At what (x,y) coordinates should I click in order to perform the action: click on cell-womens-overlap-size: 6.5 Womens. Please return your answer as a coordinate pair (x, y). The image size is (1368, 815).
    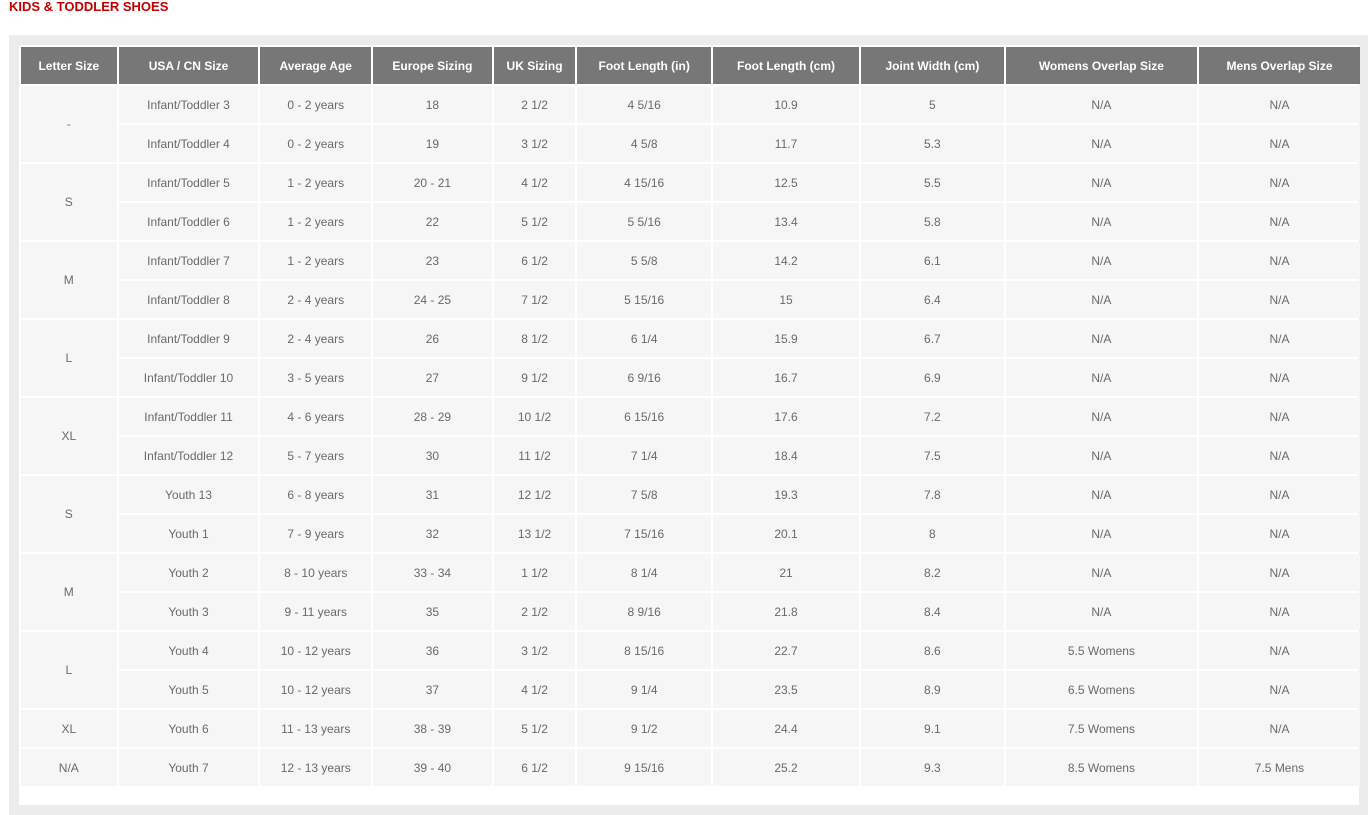
    Looking at the image, I should click on (1101, 689).